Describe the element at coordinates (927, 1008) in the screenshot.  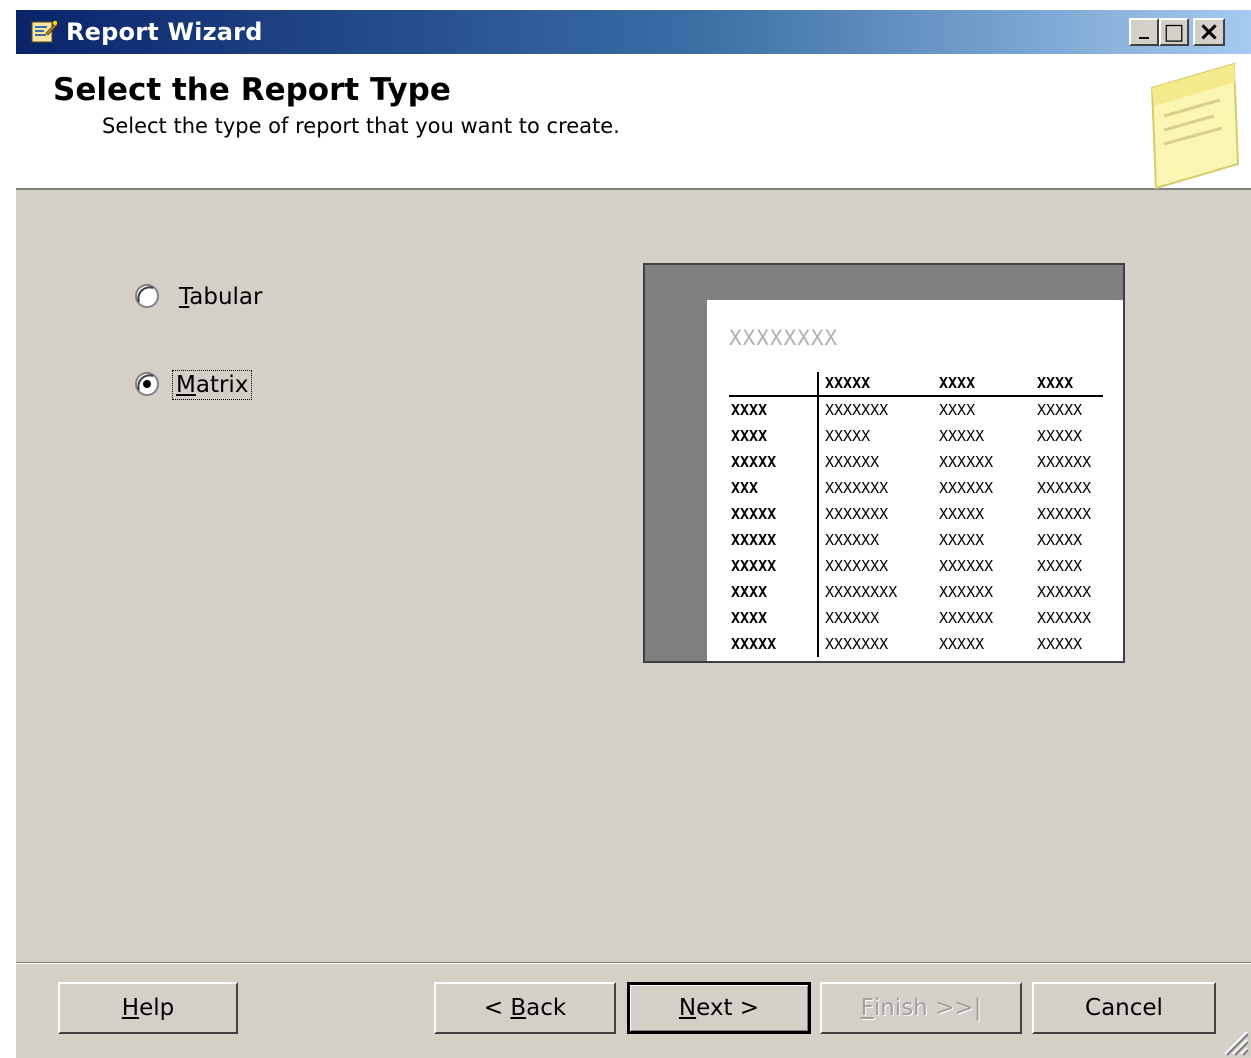
I see `finish-button-label: inish >>|` at that location.